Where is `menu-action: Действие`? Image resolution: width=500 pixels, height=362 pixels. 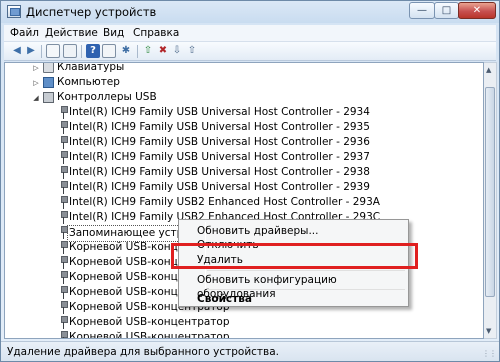 menu-action: Действие is located at coordinates (71, 33).